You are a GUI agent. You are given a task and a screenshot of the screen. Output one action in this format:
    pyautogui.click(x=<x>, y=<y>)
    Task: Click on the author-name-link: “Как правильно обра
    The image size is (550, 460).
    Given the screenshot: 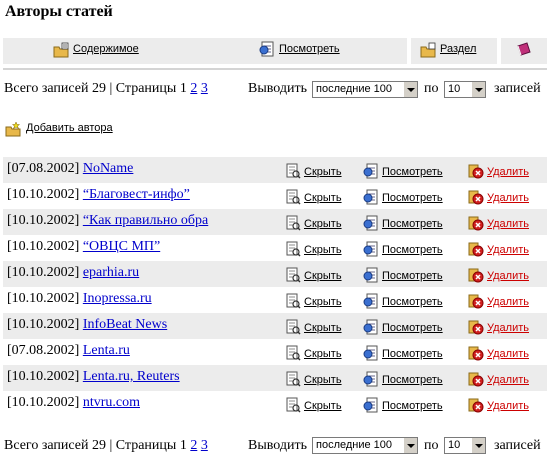 What is the action you would take?
    pyautogui.click(x=145, y=220)
    